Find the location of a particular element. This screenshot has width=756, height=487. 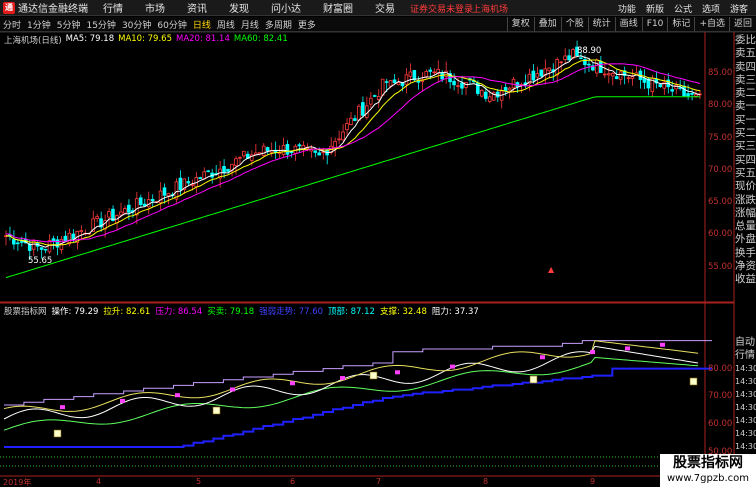

tick-field-8: 14:30 is located at coordinates (745, 446).